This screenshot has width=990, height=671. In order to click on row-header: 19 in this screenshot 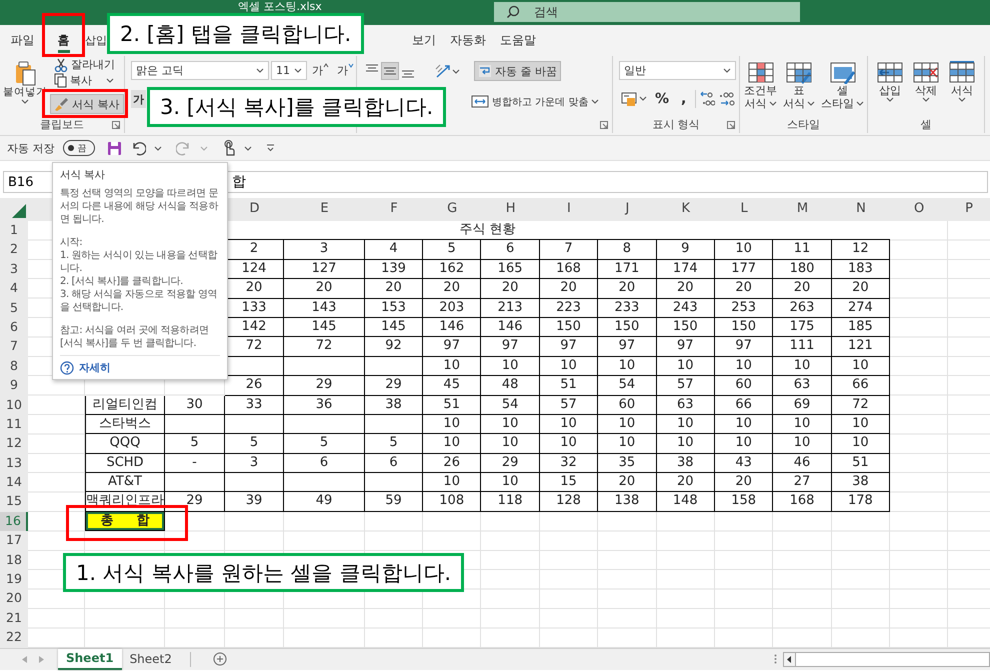, I will do `click(14, 580)`.